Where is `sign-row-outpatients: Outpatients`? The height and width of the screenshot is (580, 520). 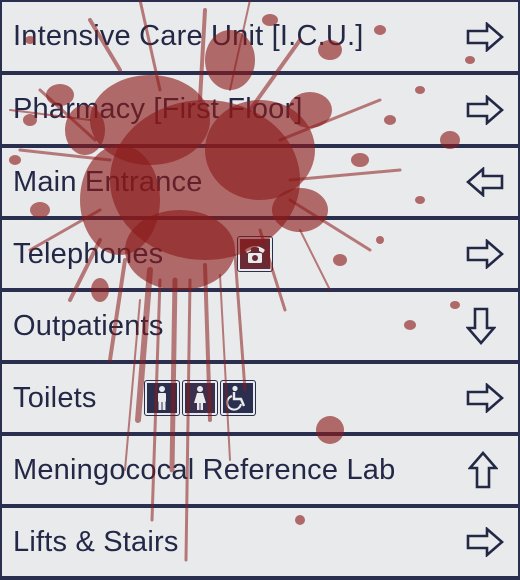 sign-row-outpatients: Outpatients is located at coordinates (260, 326).